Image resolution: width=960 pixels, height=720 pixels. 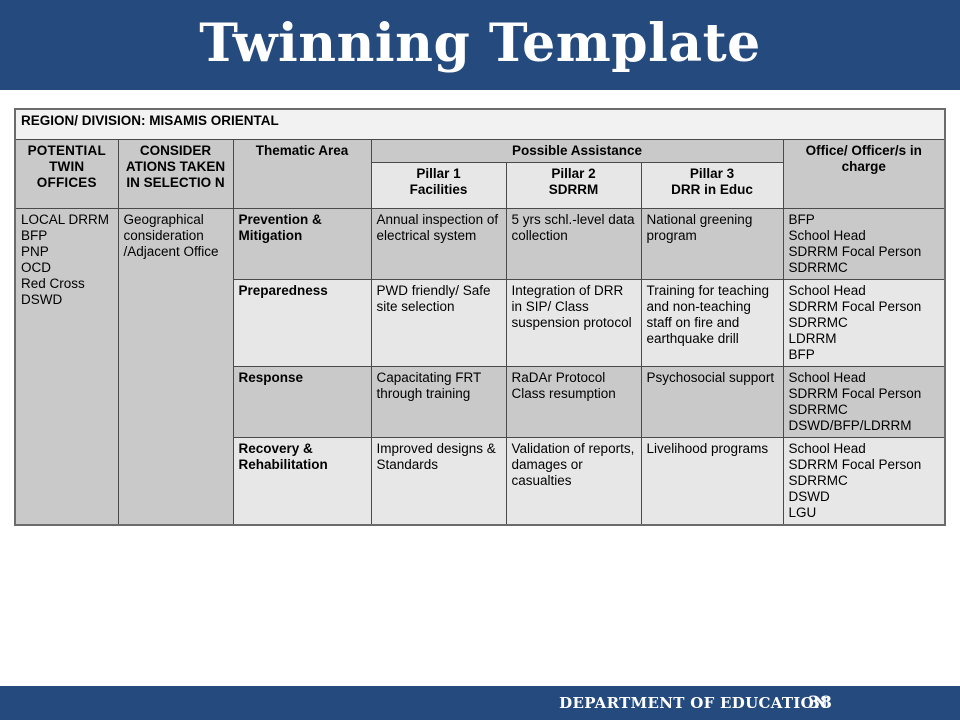 What do you see at coordinates (438, 243) in the screenshot?
I see `cell-pillar-1: Annual inspection of electrical system` at bounding box center [438, 243].